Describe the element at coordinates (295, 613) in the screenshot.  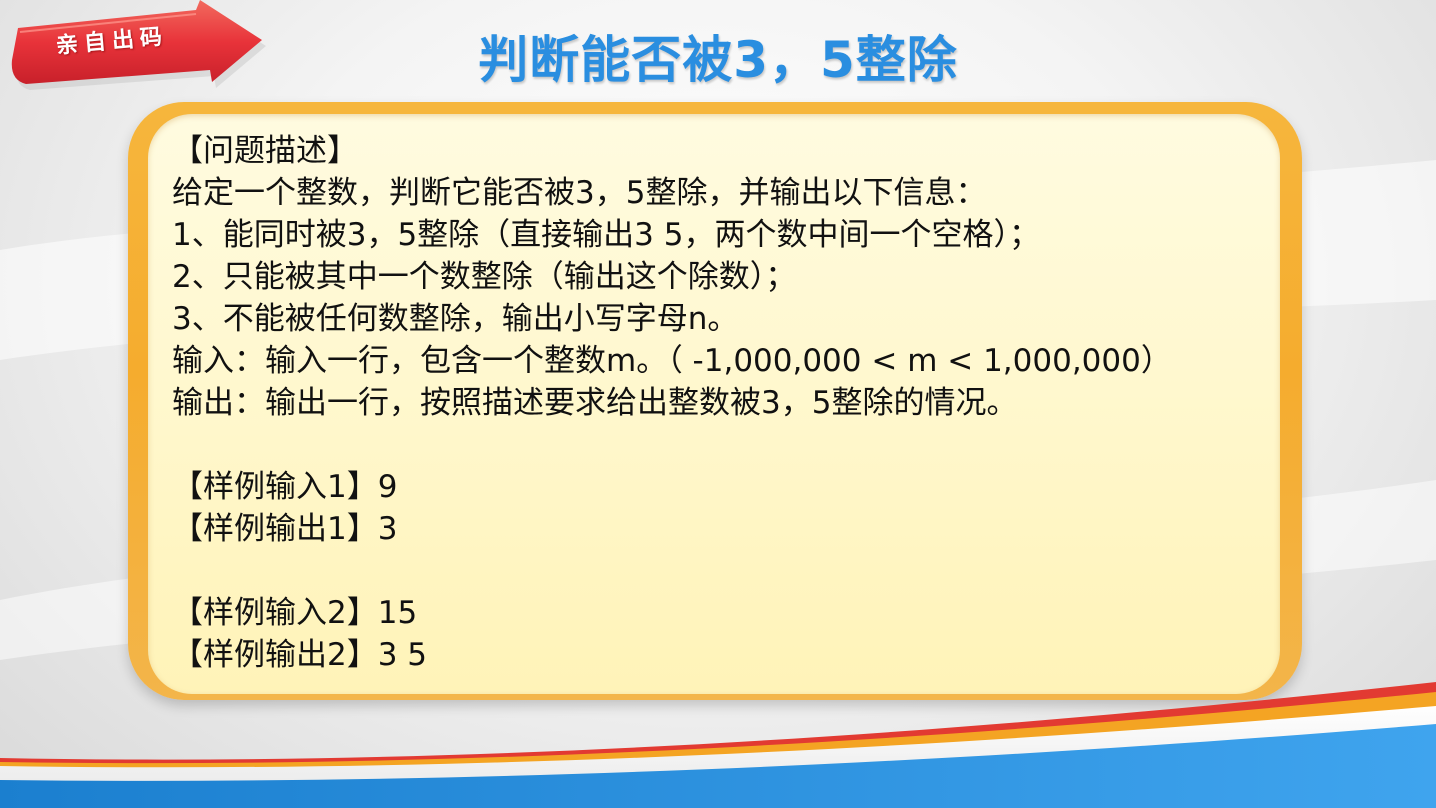
I see `sample-input-2: 【样例输入2】15` at that location.